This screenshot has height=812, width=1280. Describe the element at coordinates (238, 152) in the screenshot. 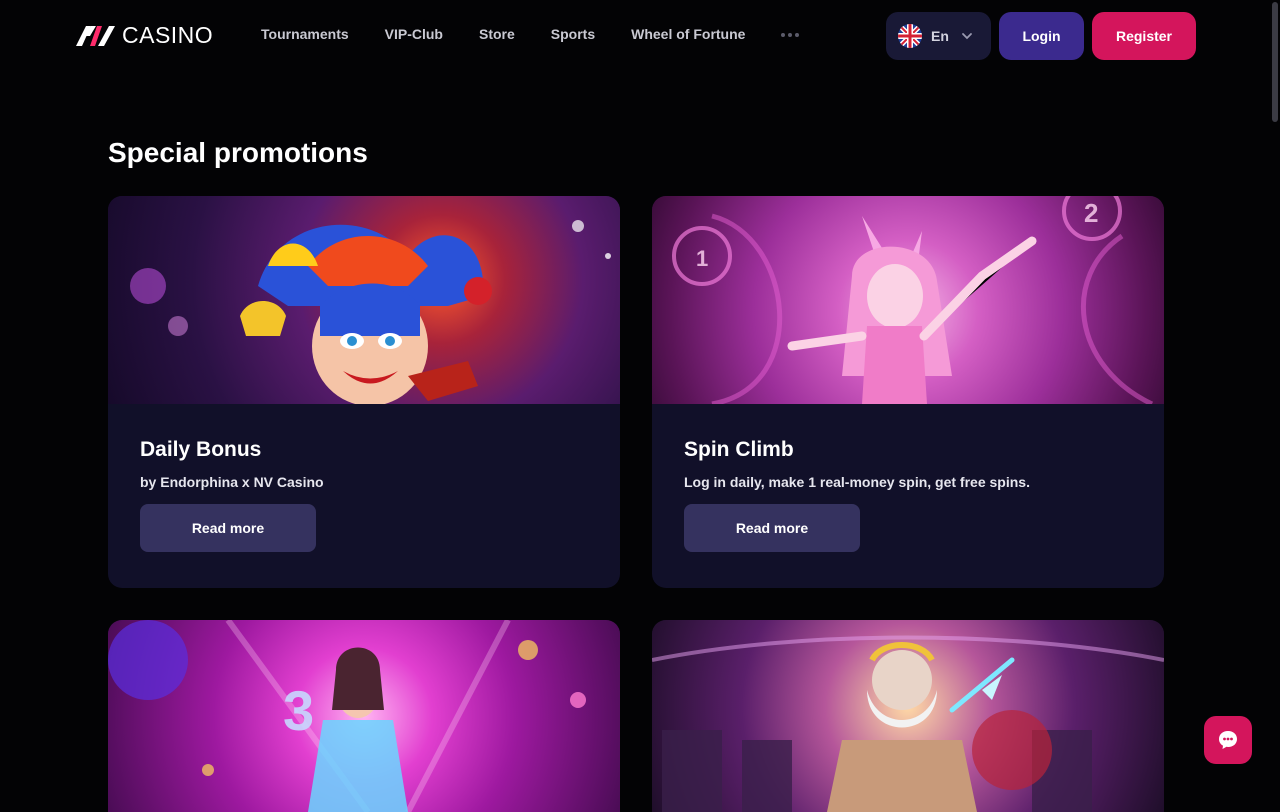

I see `page-title: Special promotions` at that location.